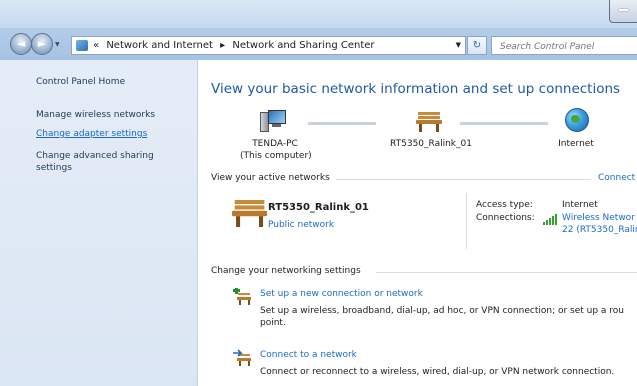 The image size is (637, 386). Describe the element at coordinates (273, 121) in the screenshot. I see `computer-icon` at that location.